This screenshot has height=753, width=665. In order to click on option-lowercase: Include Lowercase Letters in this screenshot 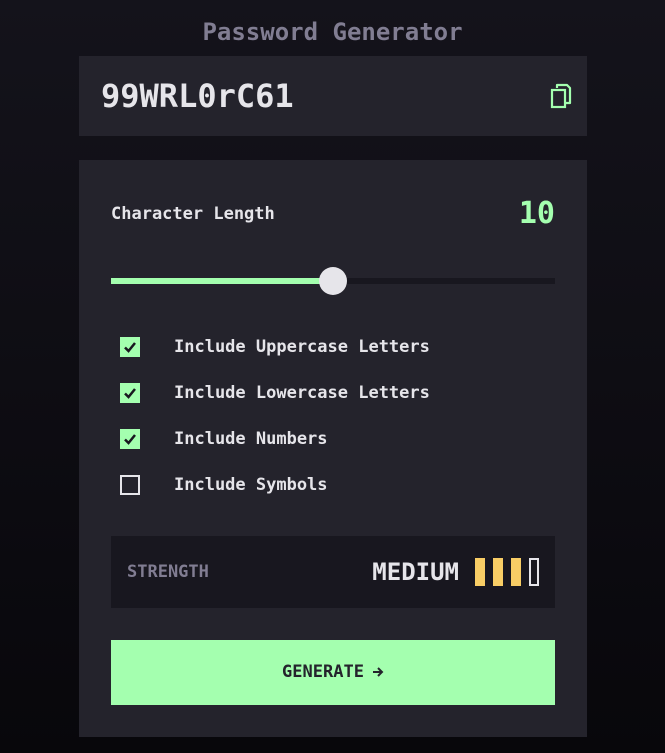, I will do `click(320, 393)`.